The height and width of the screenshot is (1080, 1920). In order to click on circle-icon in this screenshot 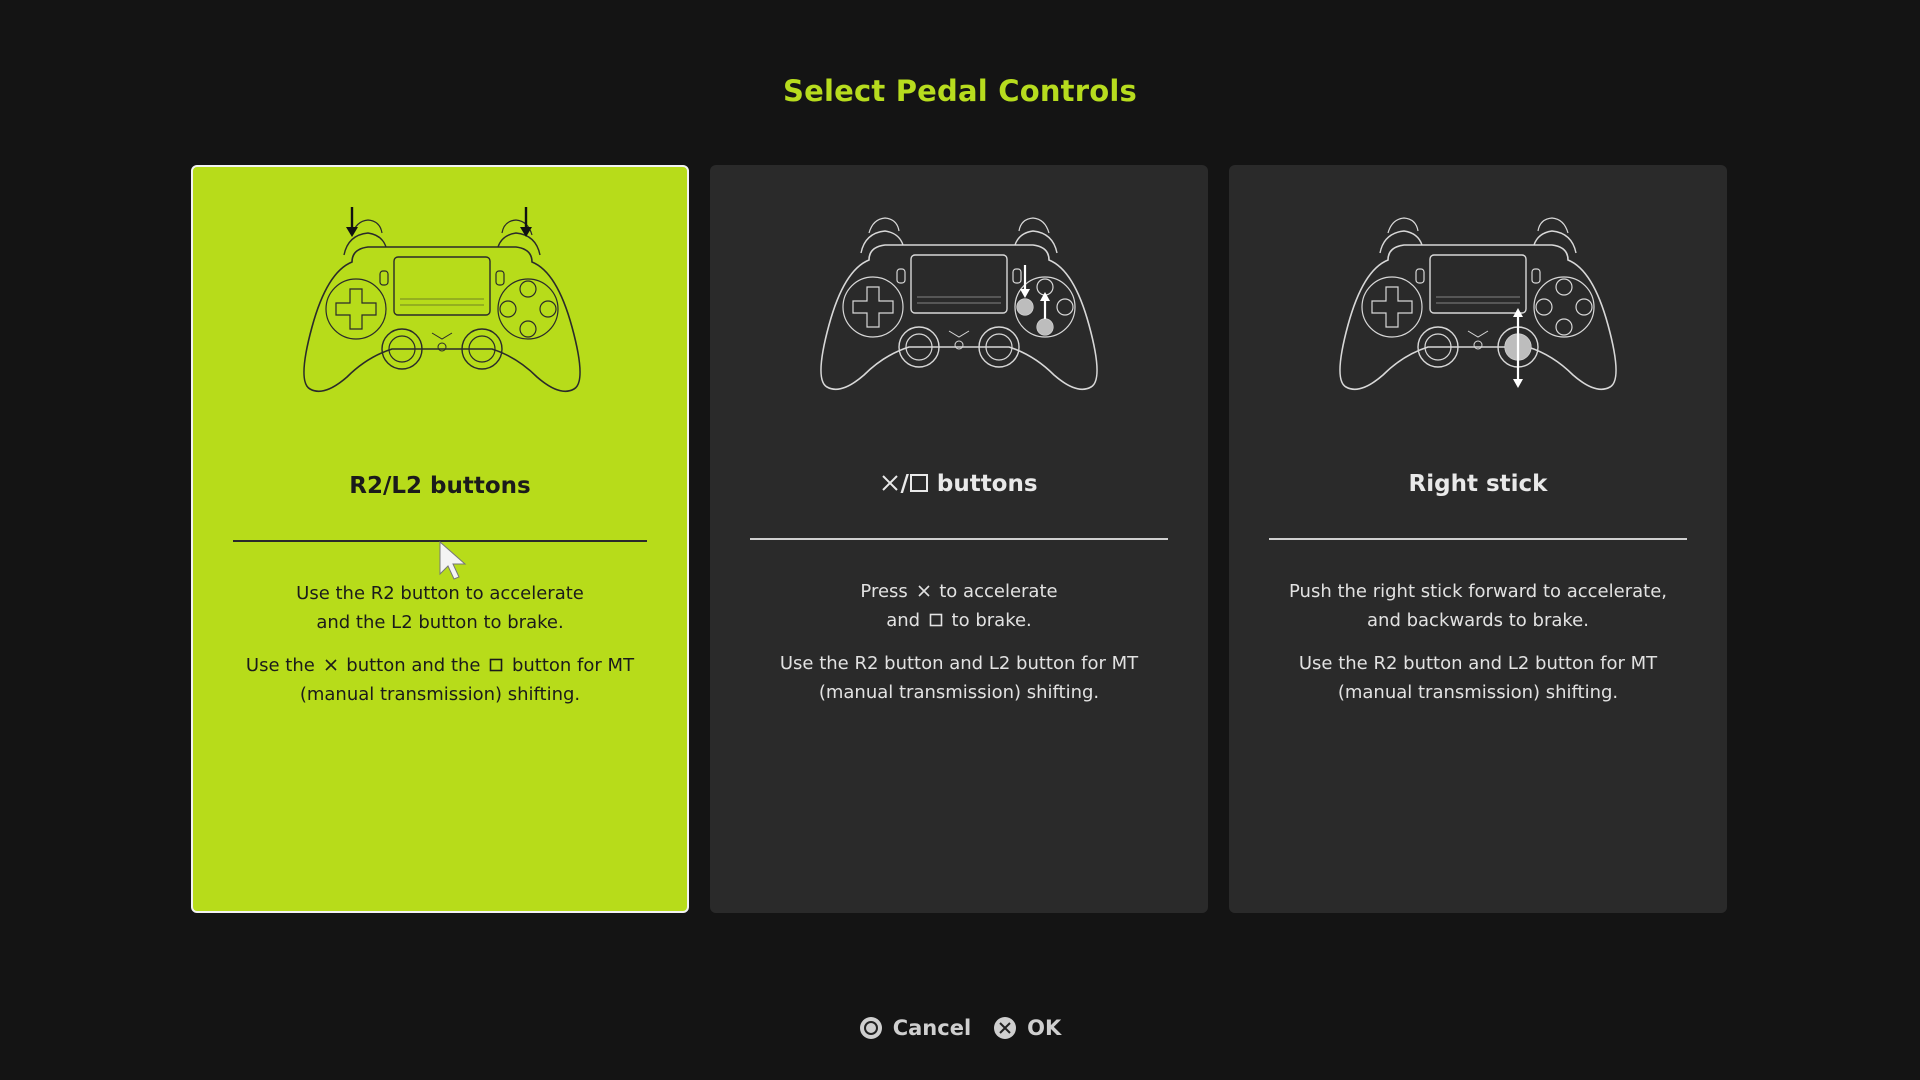, I will do `click(870, 1028)`.